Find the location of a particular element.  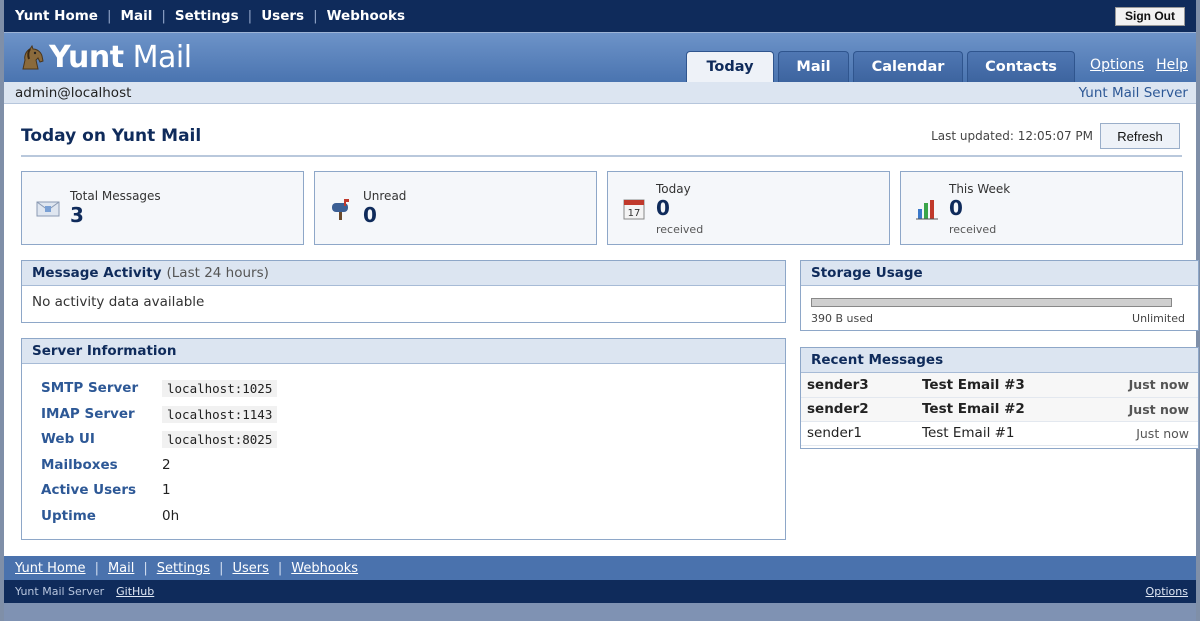

message-row: sender3 Test Email #3 Just now is located at coordinates (999, 385).